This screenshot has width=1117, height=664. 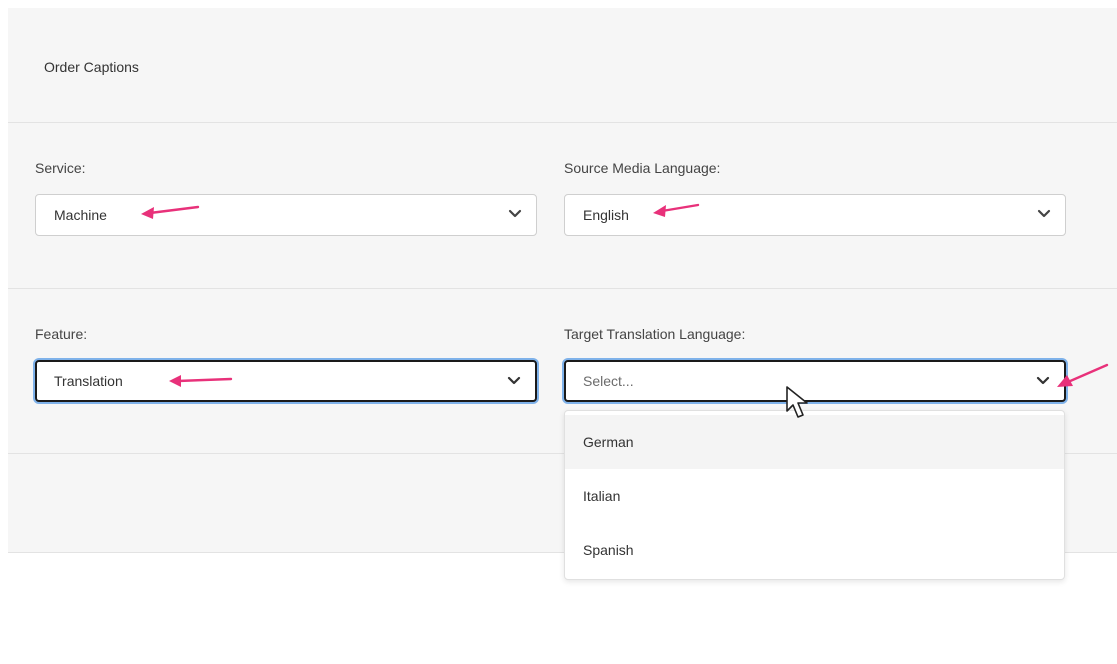 What do you see at coordinates (814, 550) in the screenshot?
I see `dropdown-option-spanish: Spanish` at bounding box center [814, 550].